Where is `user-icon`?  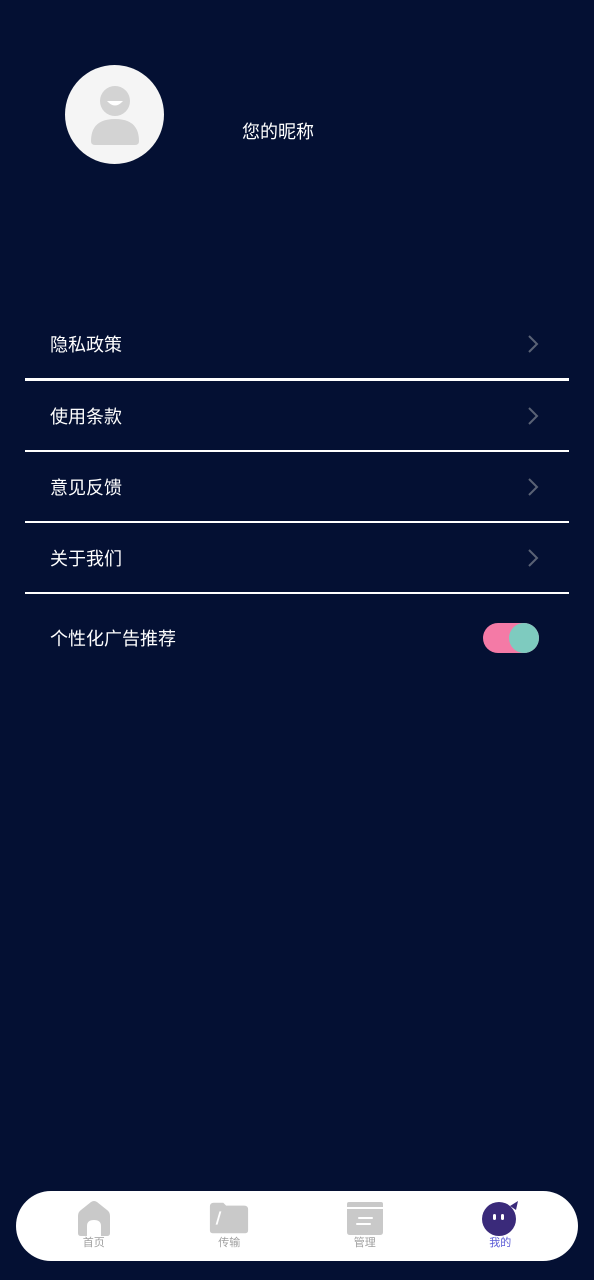 user-icon is located at coordinates (114, 115).